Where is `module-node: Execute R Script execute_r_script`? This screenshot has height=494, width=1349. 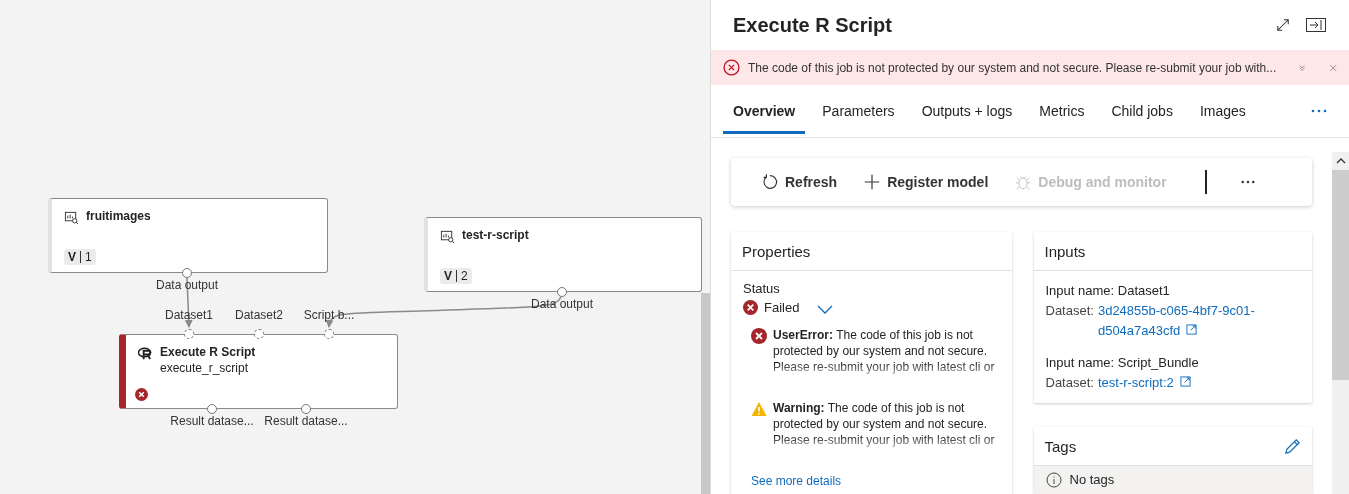 module-node: Execute R Script execute_r_script is located at coordinates (258, 371).